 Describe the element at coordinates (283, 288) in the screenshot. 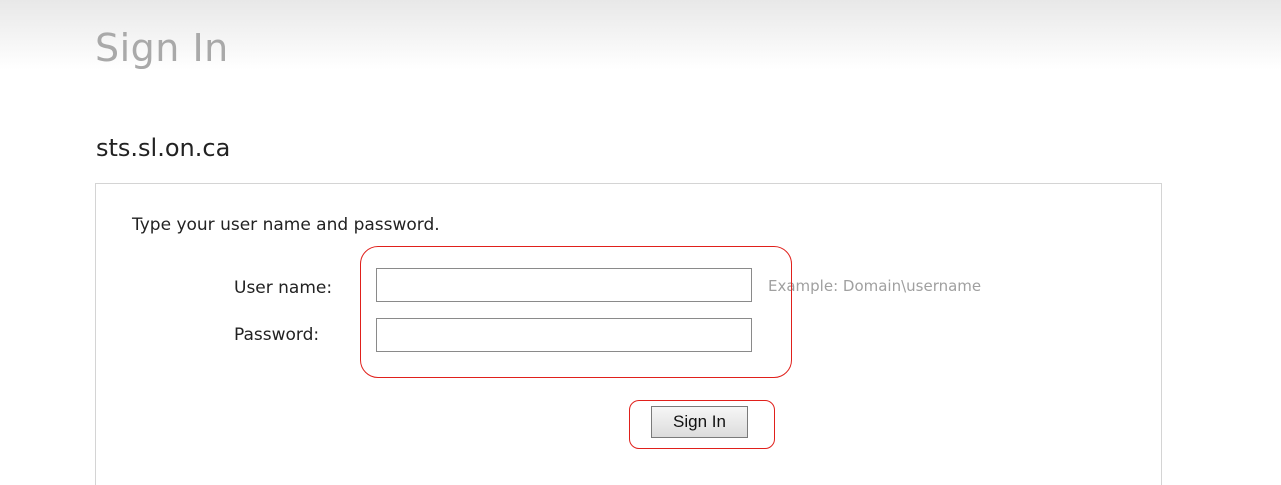

I see `username-label: User name:` at that location.